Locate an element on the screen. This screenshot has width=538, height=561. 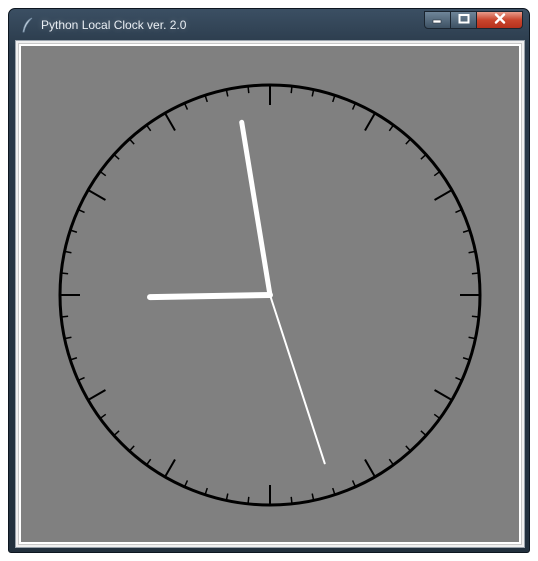
minute-hand is located at coordinates (256, 208).